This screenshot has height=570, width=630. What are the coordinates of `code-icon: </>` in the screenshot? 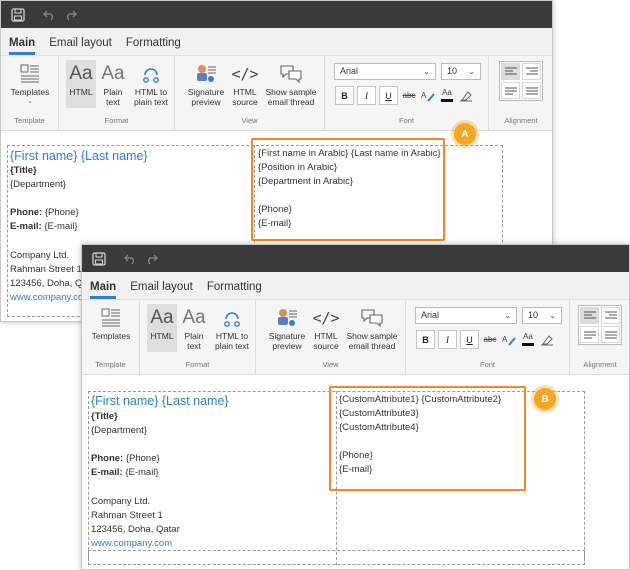 It's located at (326, 318).